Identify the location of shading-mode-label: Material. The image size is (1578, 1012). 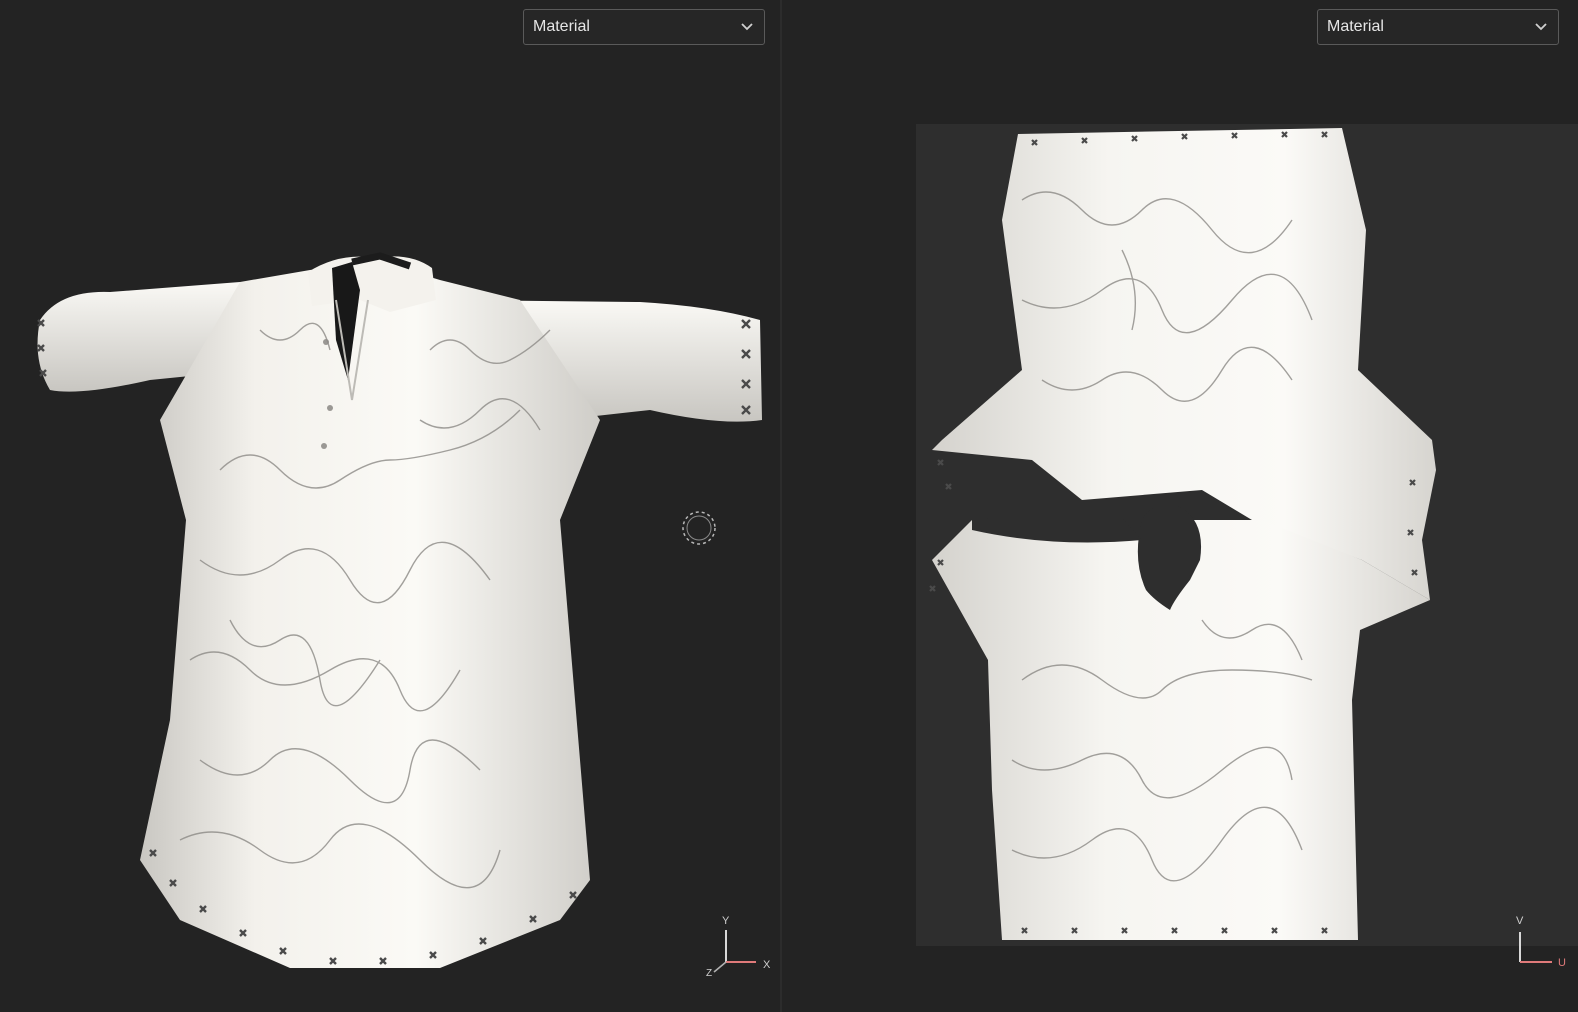
(561, 26).